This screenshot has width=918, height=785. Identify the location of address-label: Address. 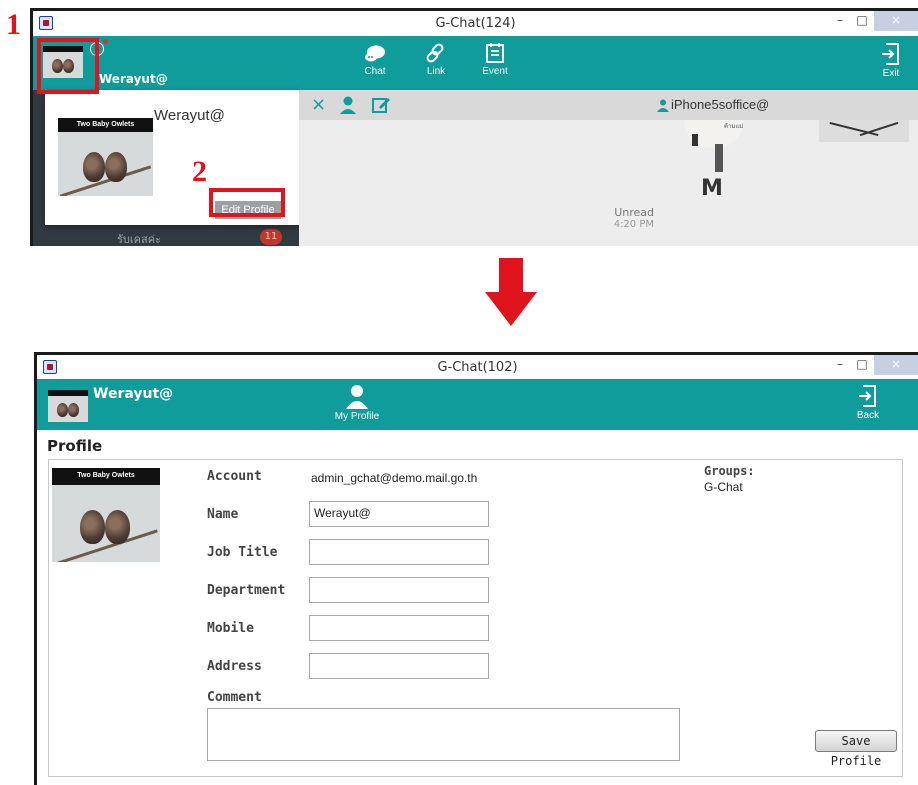
(234, 666).